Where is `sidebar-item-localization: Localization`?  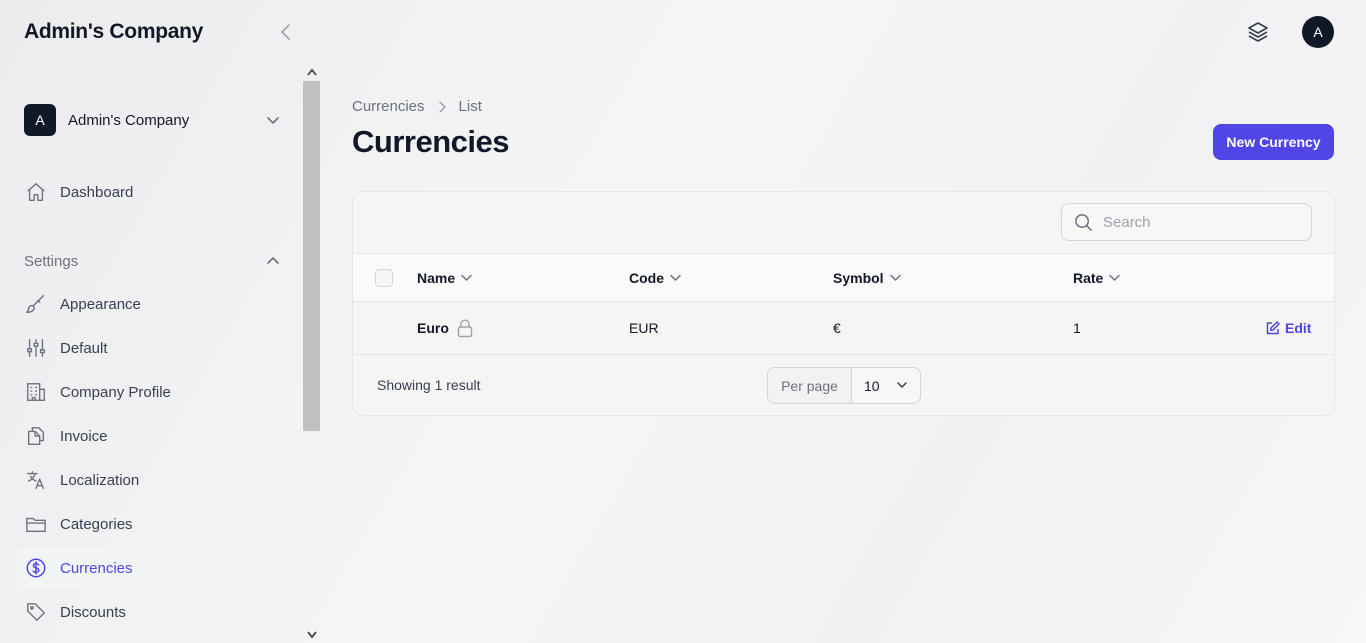
sidebar-item-localization: Localization is located at coordinates (151, 480).